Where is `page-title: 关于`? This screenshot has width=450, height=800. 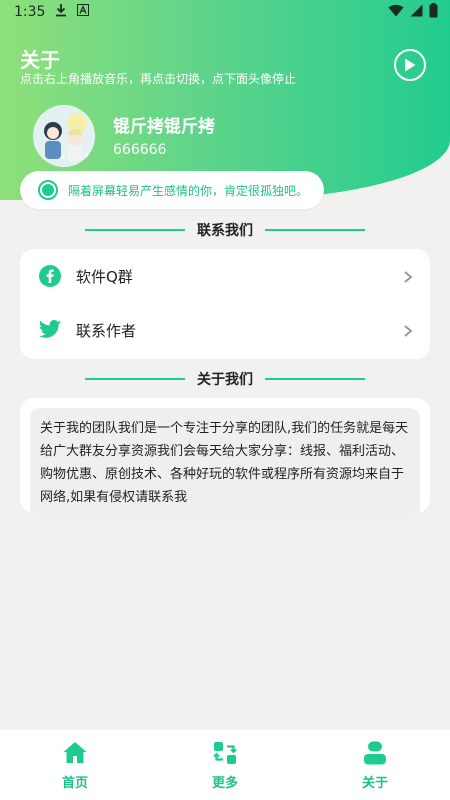 page-title: 关于 is located at coordinates (40, 60).